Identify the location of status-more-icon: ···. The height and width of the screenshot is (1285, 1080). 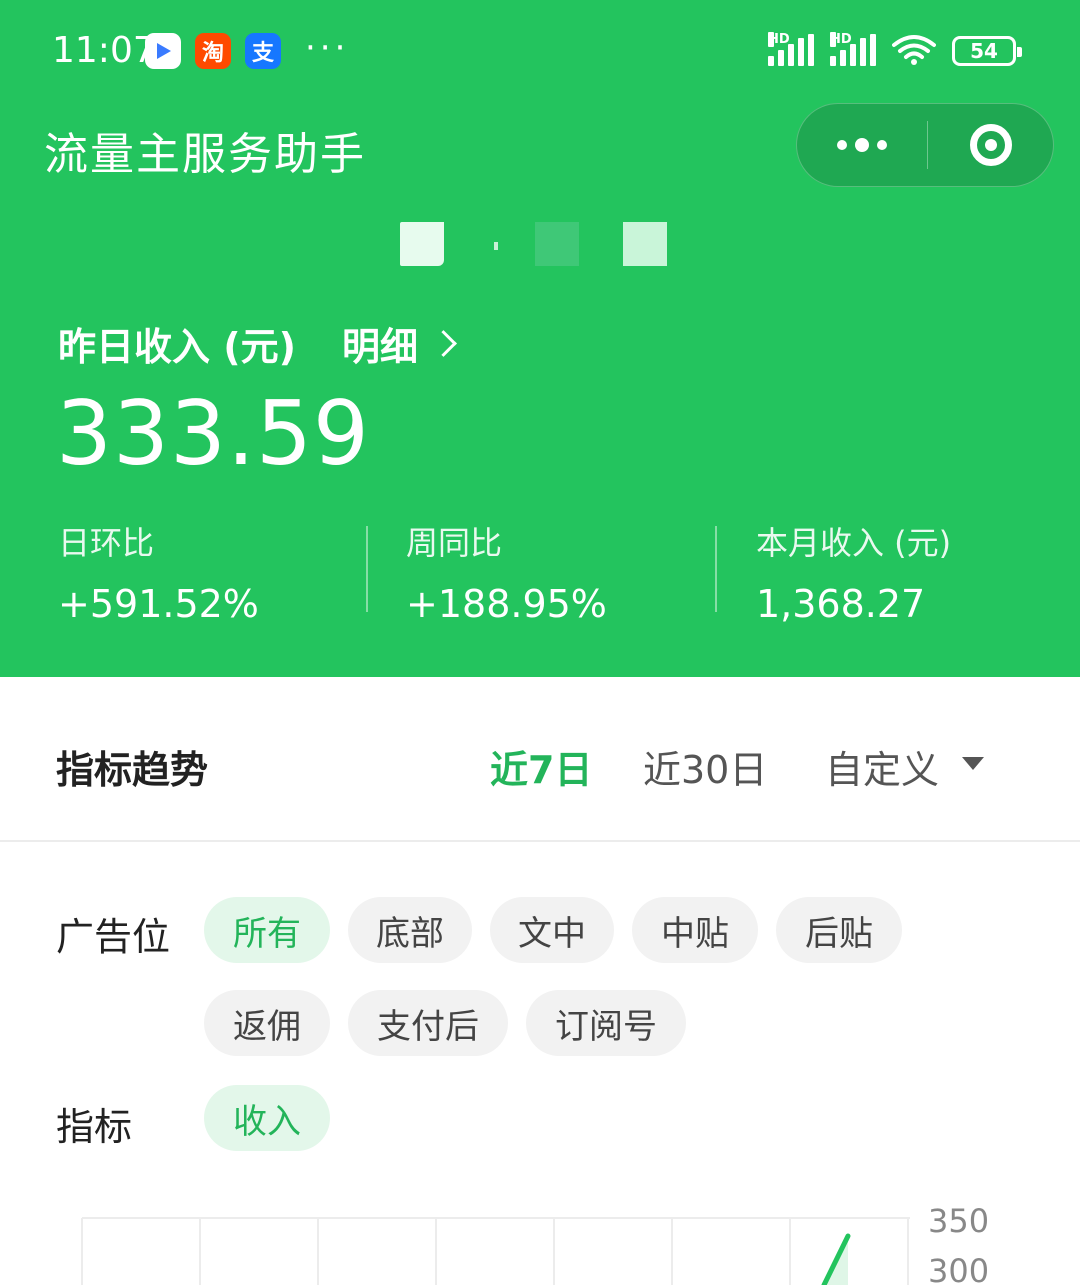
(327, 48).